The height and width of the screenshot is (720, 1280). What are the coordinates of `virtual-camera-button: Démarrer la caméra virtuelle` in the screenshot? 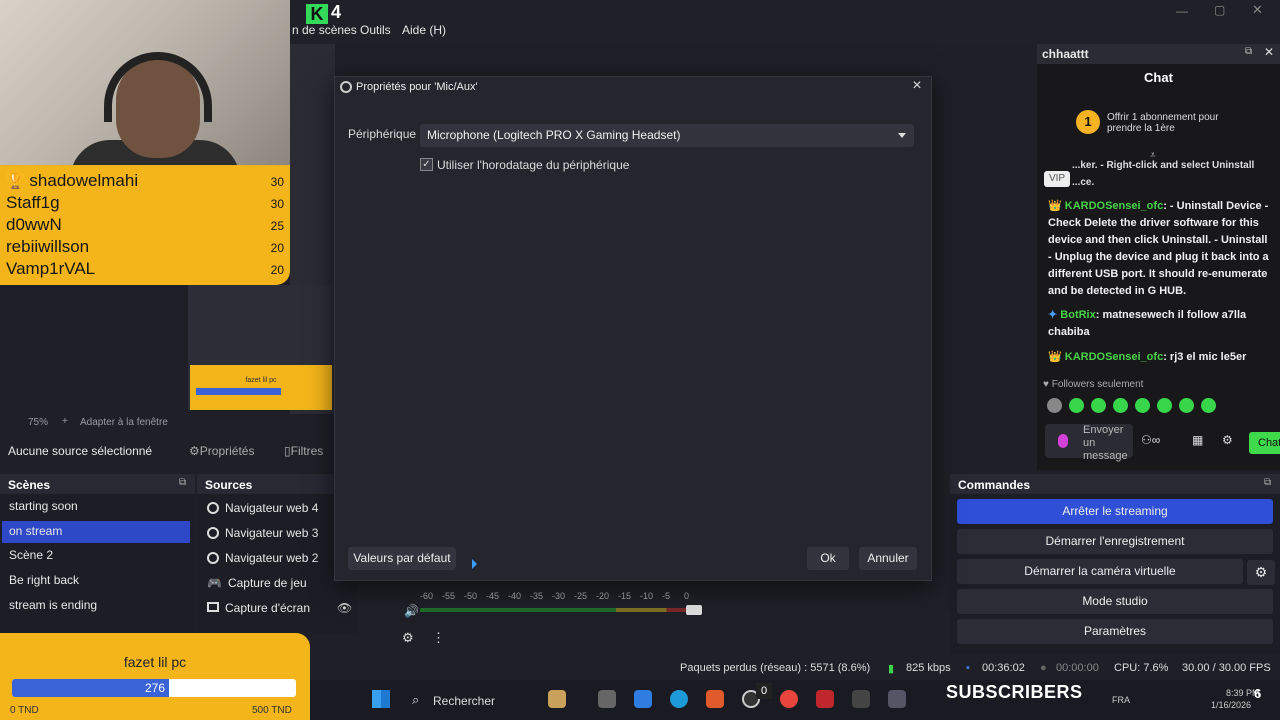 It's located at (1100, 571).